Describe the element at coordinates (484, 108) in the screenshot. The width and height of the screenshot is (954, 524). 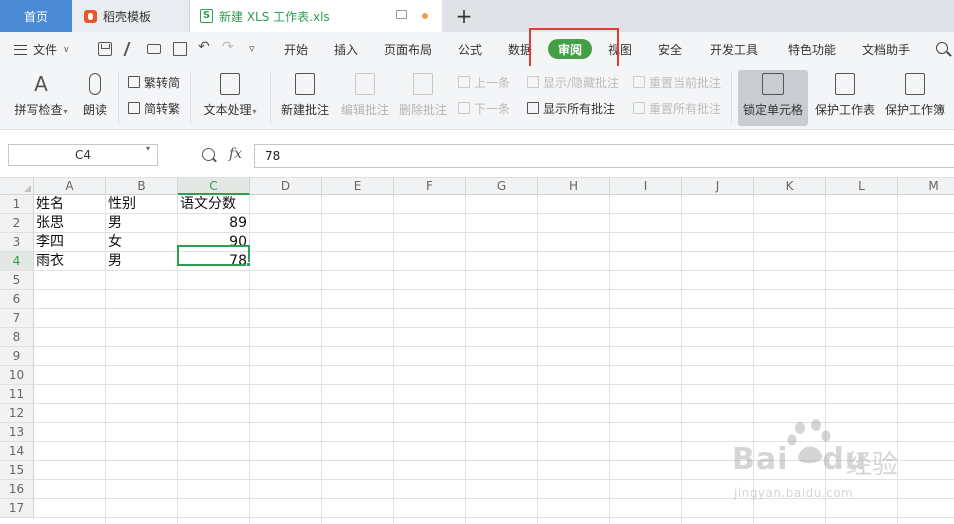
I see `next-comment-button: 下一条` at that location.